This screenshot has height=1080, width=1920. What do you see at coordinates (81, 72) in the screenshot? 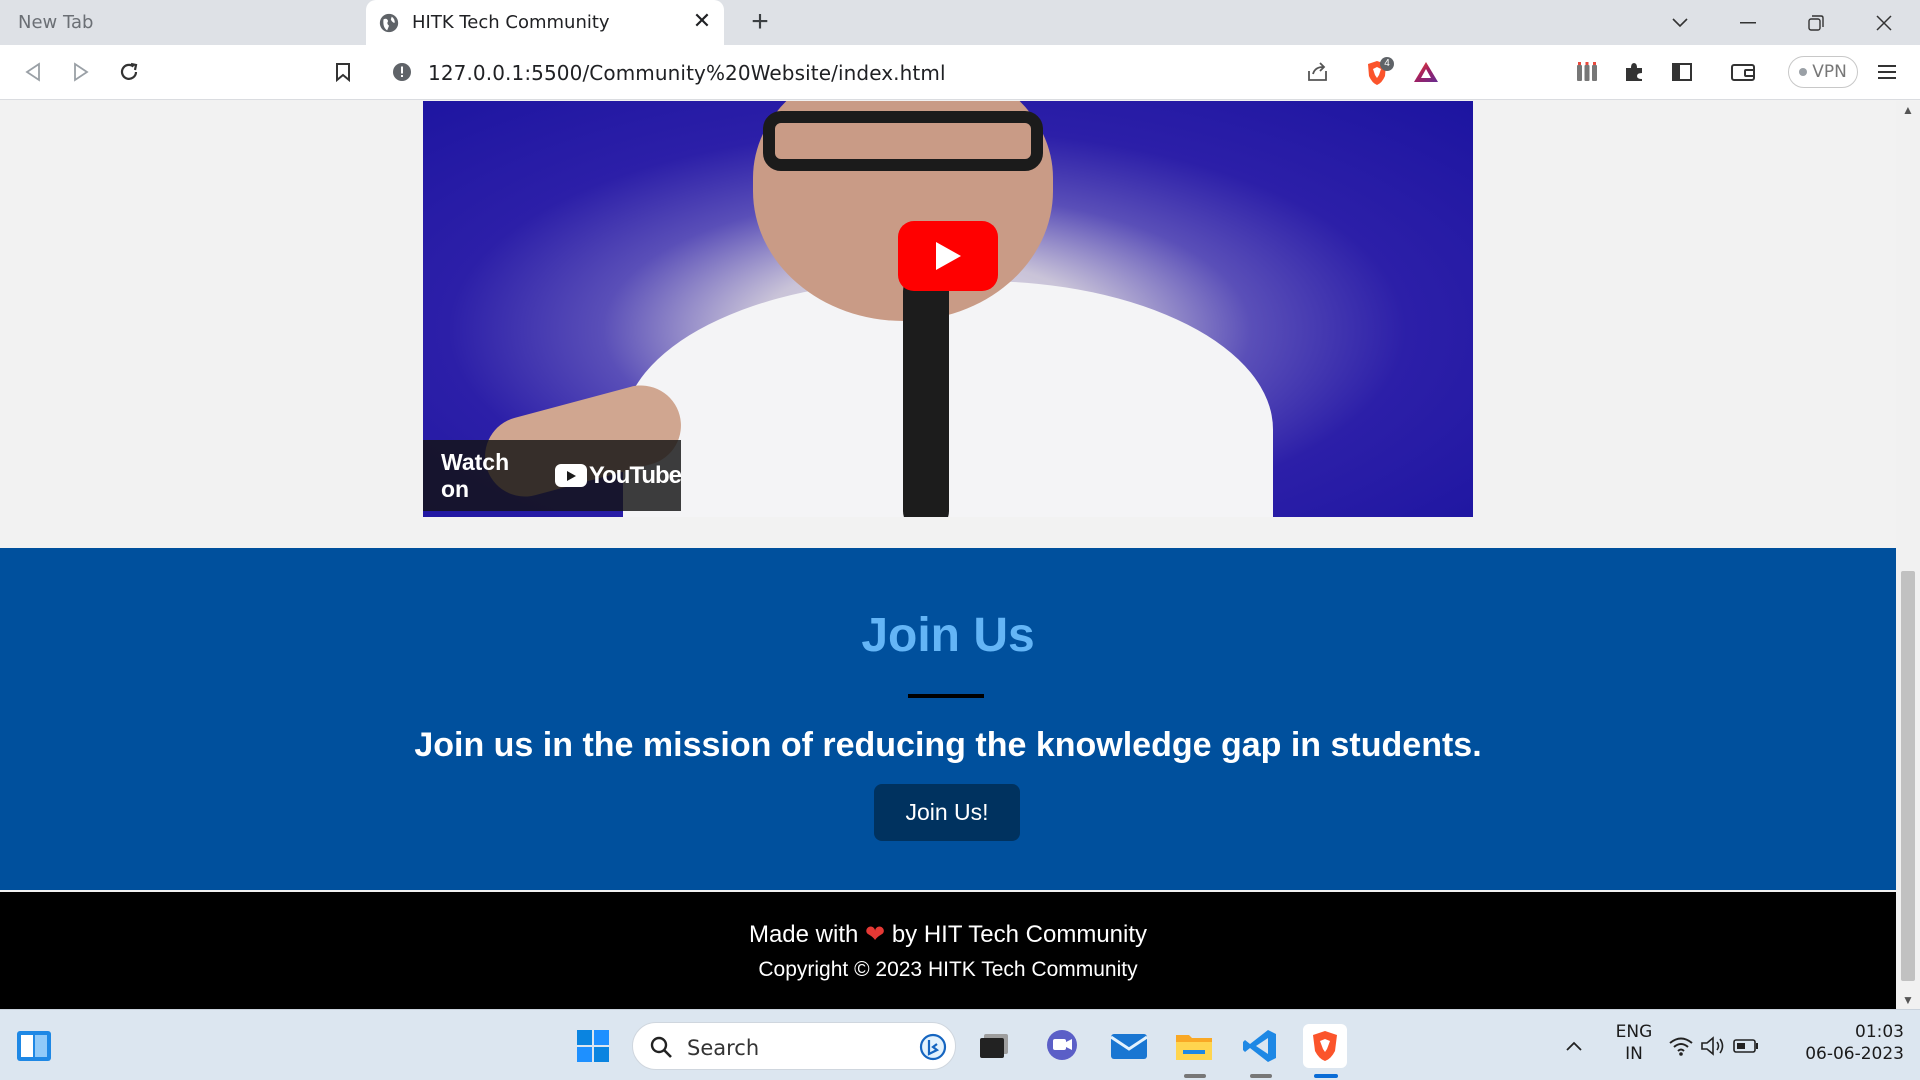
I see `forward-button` at bounding box center [81, 72].